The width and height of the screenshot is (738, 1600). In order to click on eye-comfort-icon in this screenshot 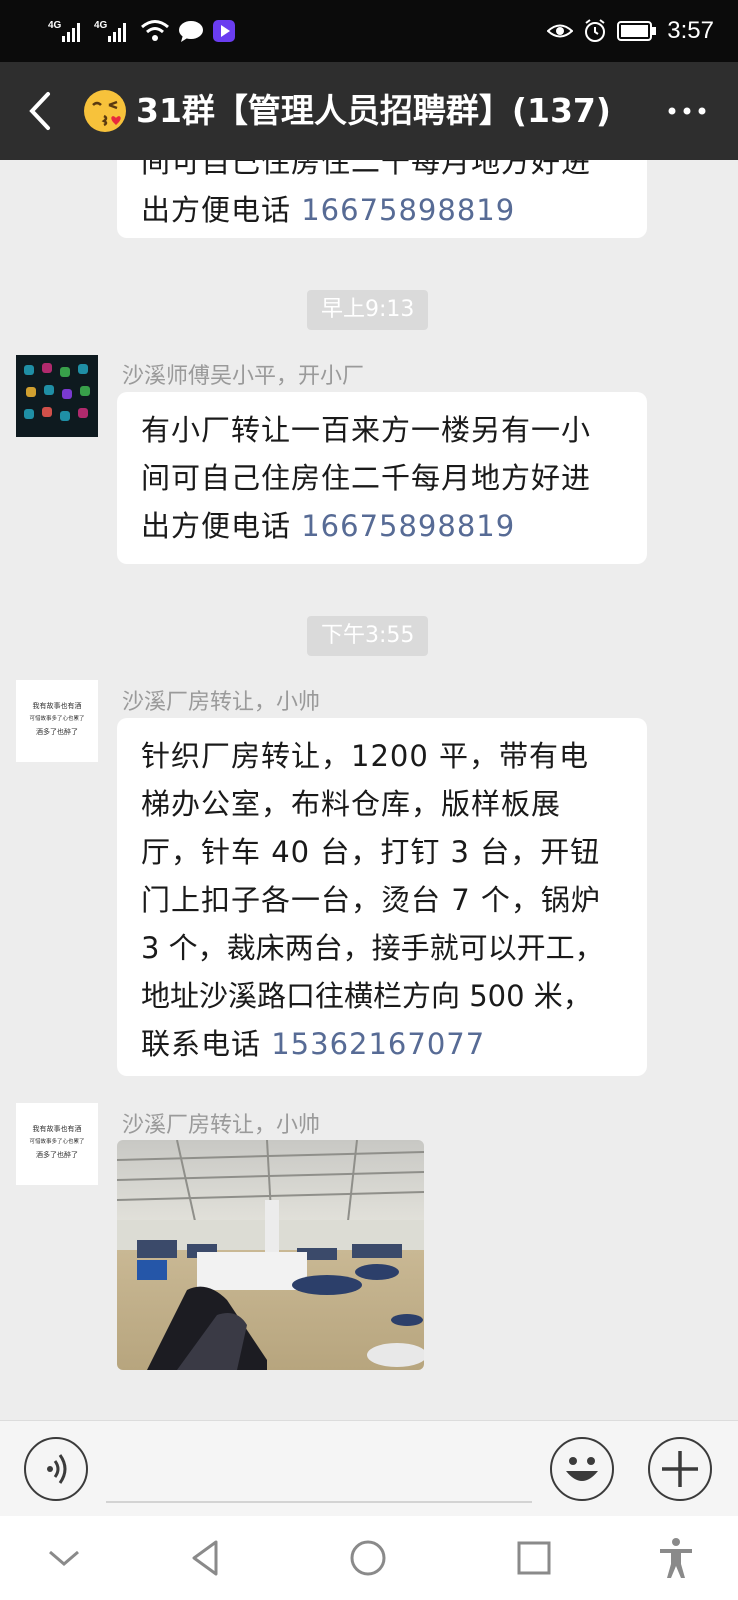, I will do `click(560, 31)`.